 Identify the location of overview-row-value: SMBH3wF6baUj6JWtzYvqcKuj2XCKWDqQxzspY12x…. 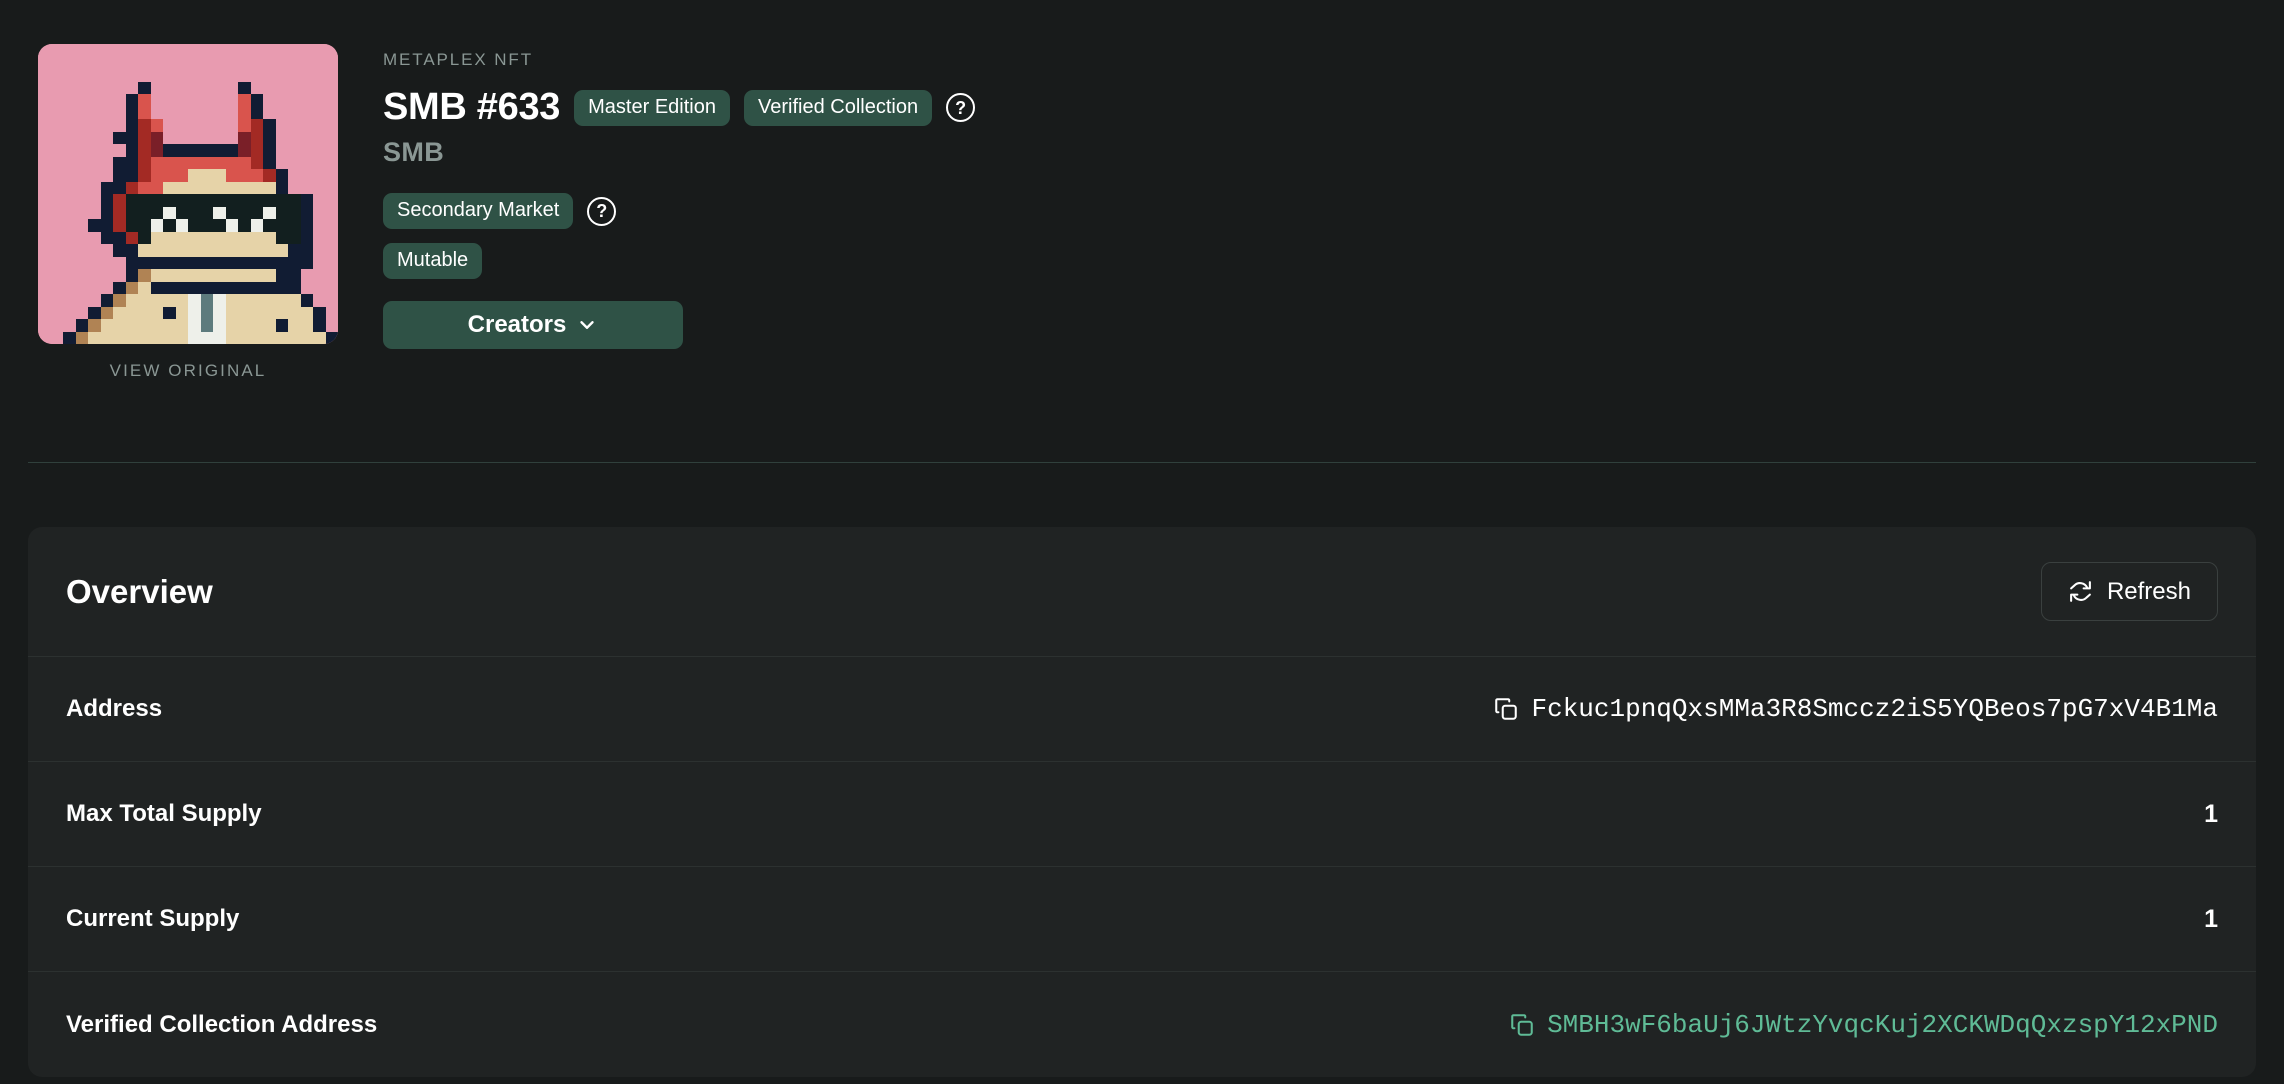
(1863, 1025).